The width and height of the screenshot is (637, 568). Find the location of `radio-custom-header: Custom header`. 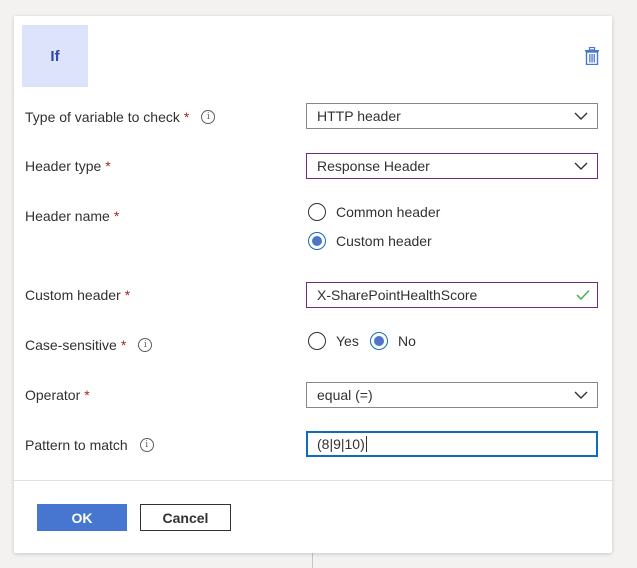

radio-custom-header: Custom header is located at coordinates (370, 241).